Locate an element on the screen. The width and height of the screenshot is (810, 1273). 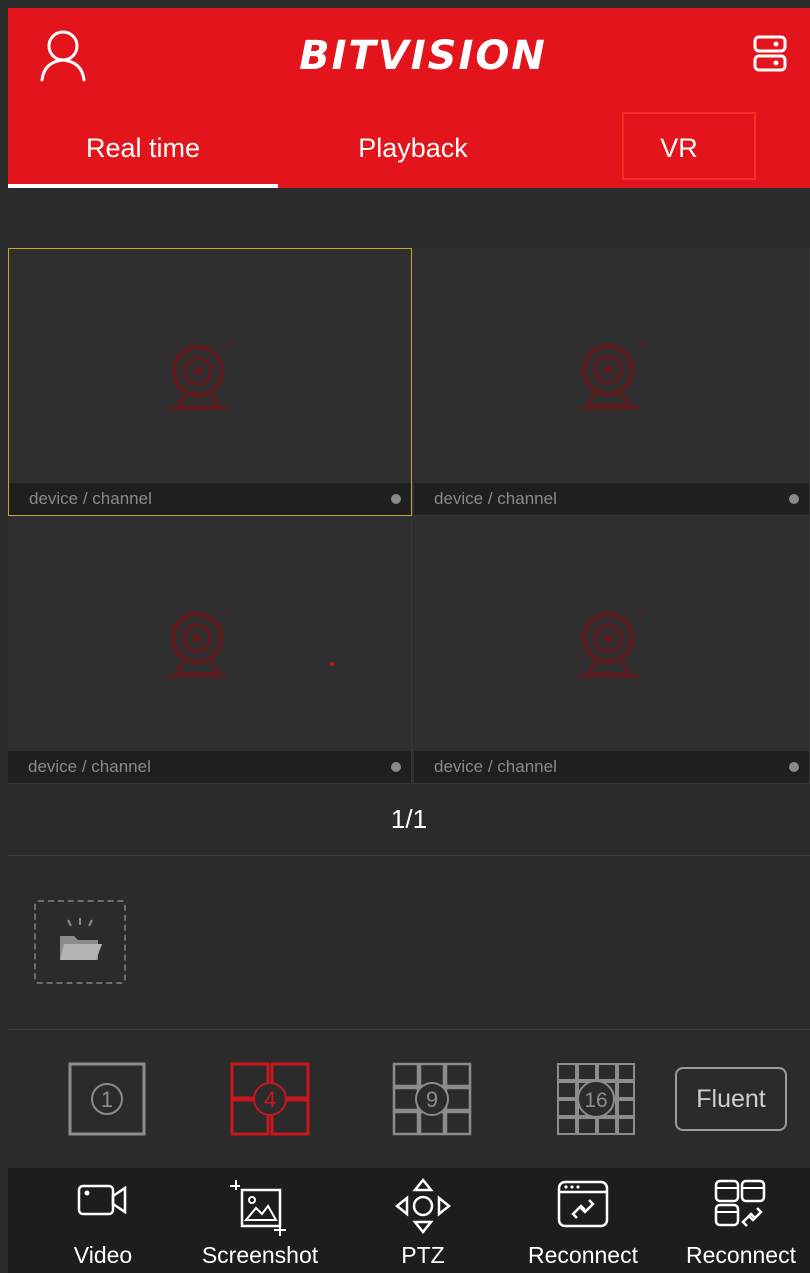
layout-16-button: 16 is located at coordinates (596, 1101).